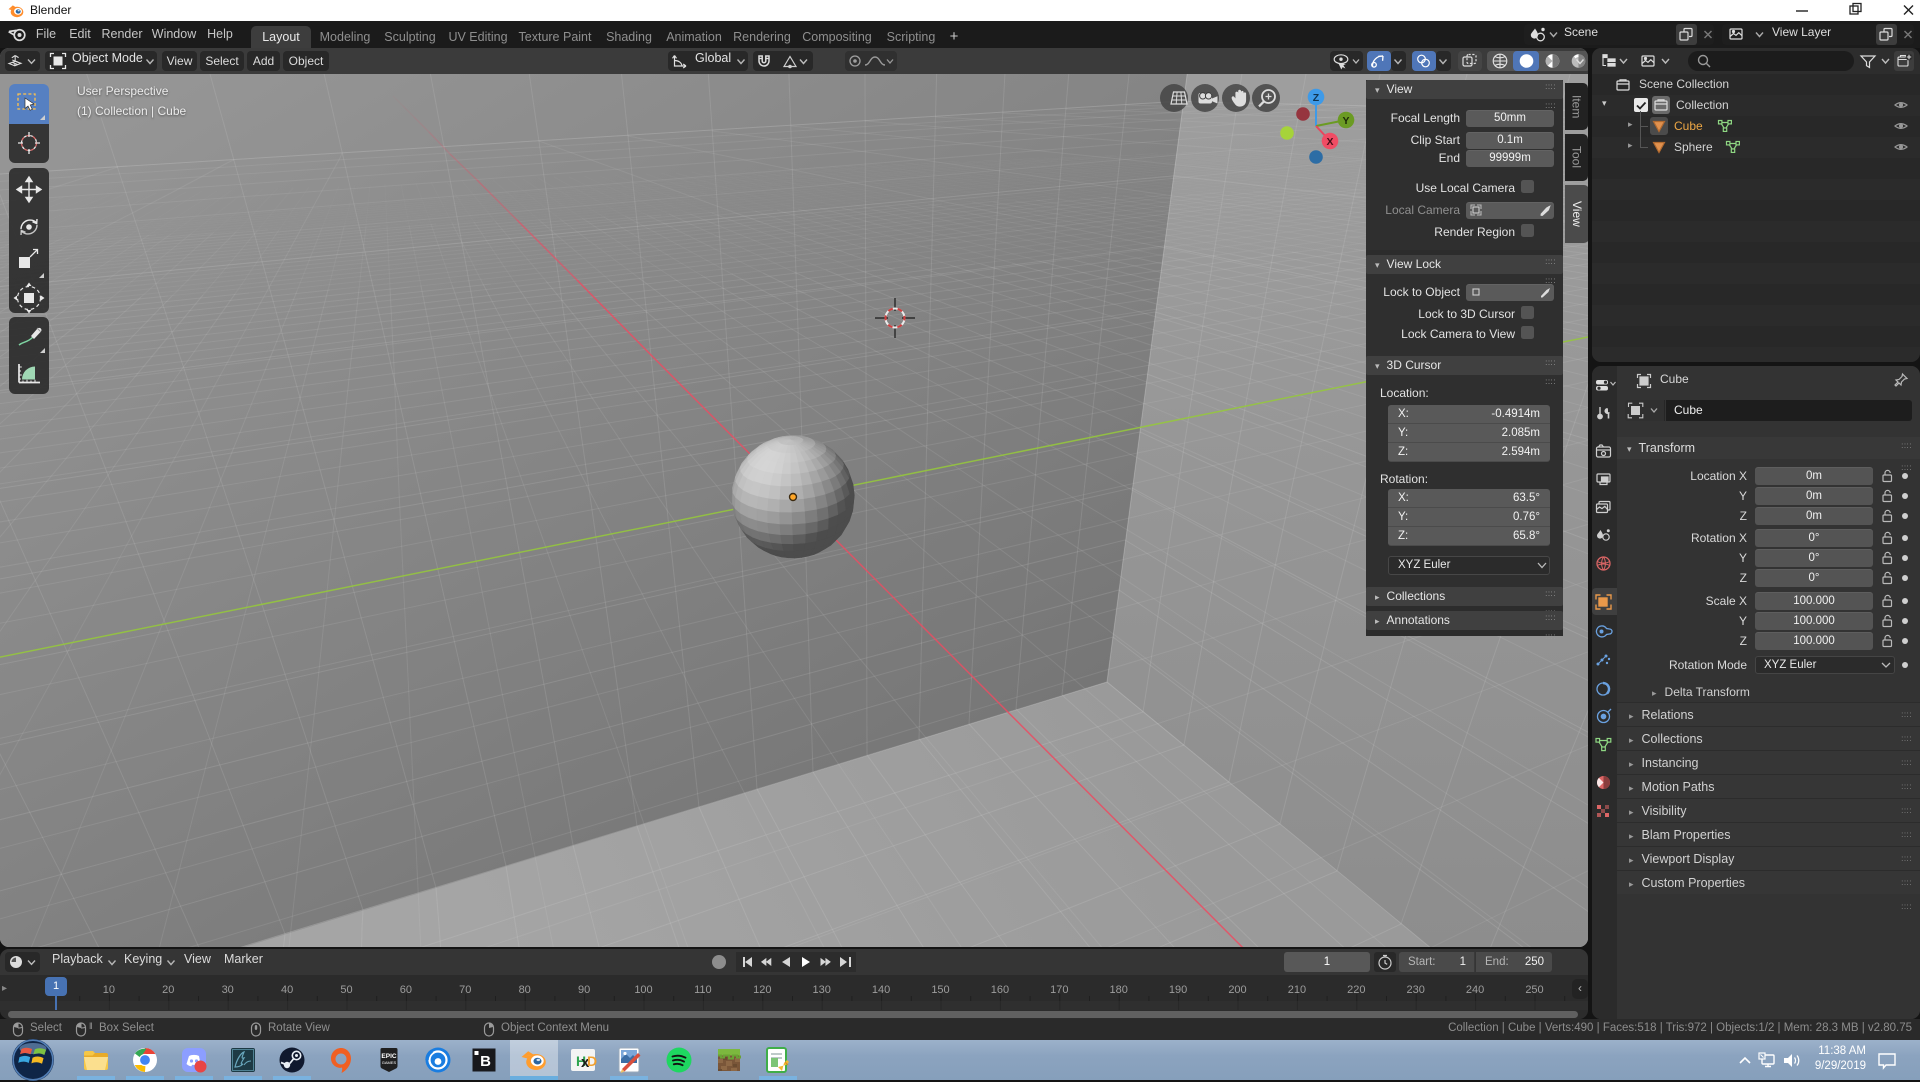 The height and width of the screenshot is (1082, 1920). What do you see at coordinates (1345, 121) in the screenshot?
I see `svg-text: Y` at bounding box center [1345, 121].